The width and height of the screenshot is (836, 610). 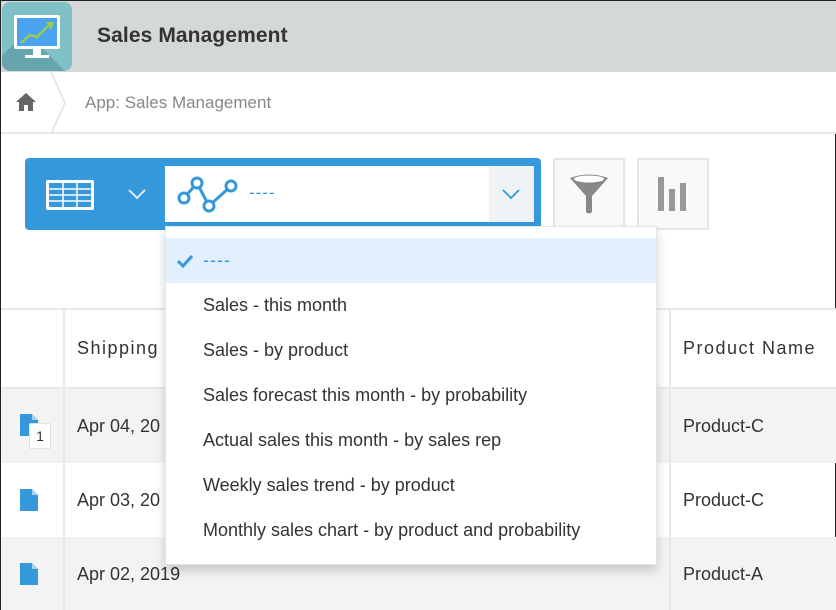 What do you see at coordinates (118, 348) in the screenshot?
I see `column-header-shipping: Shipping` at bounding box center [118, 348].